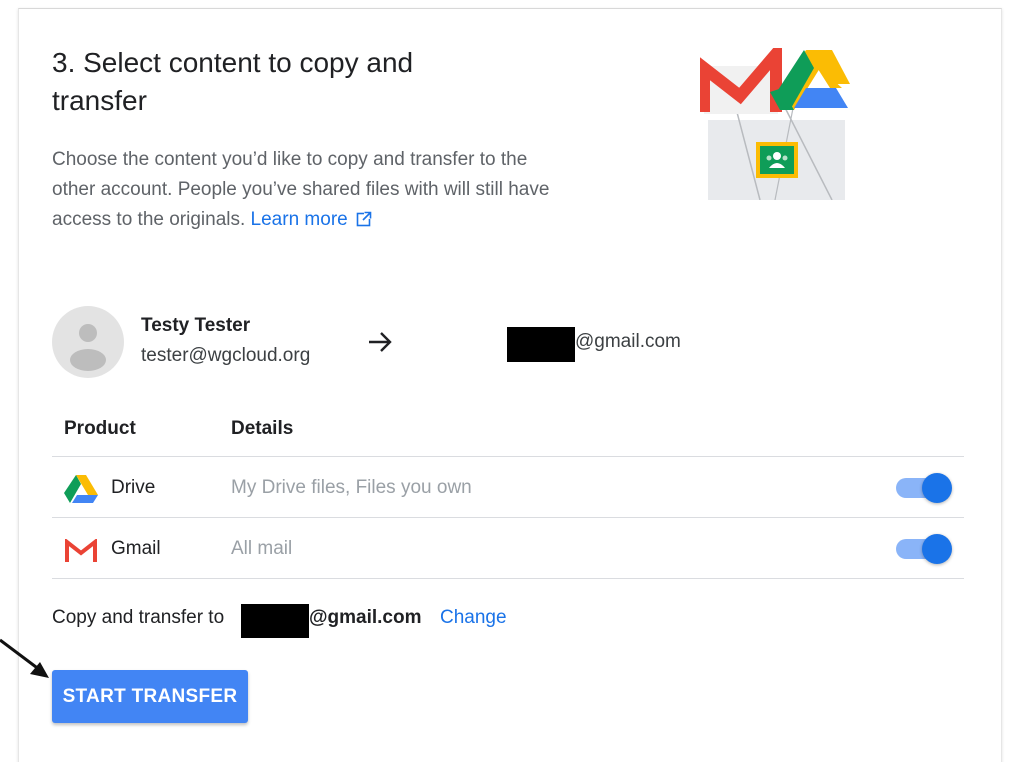 This screenshot has width=1010, height=762. Describe the element at coordinates (138, 617) in the screenshot. I see `transfer-summary-prefix: Copy and transfer to` at that location.